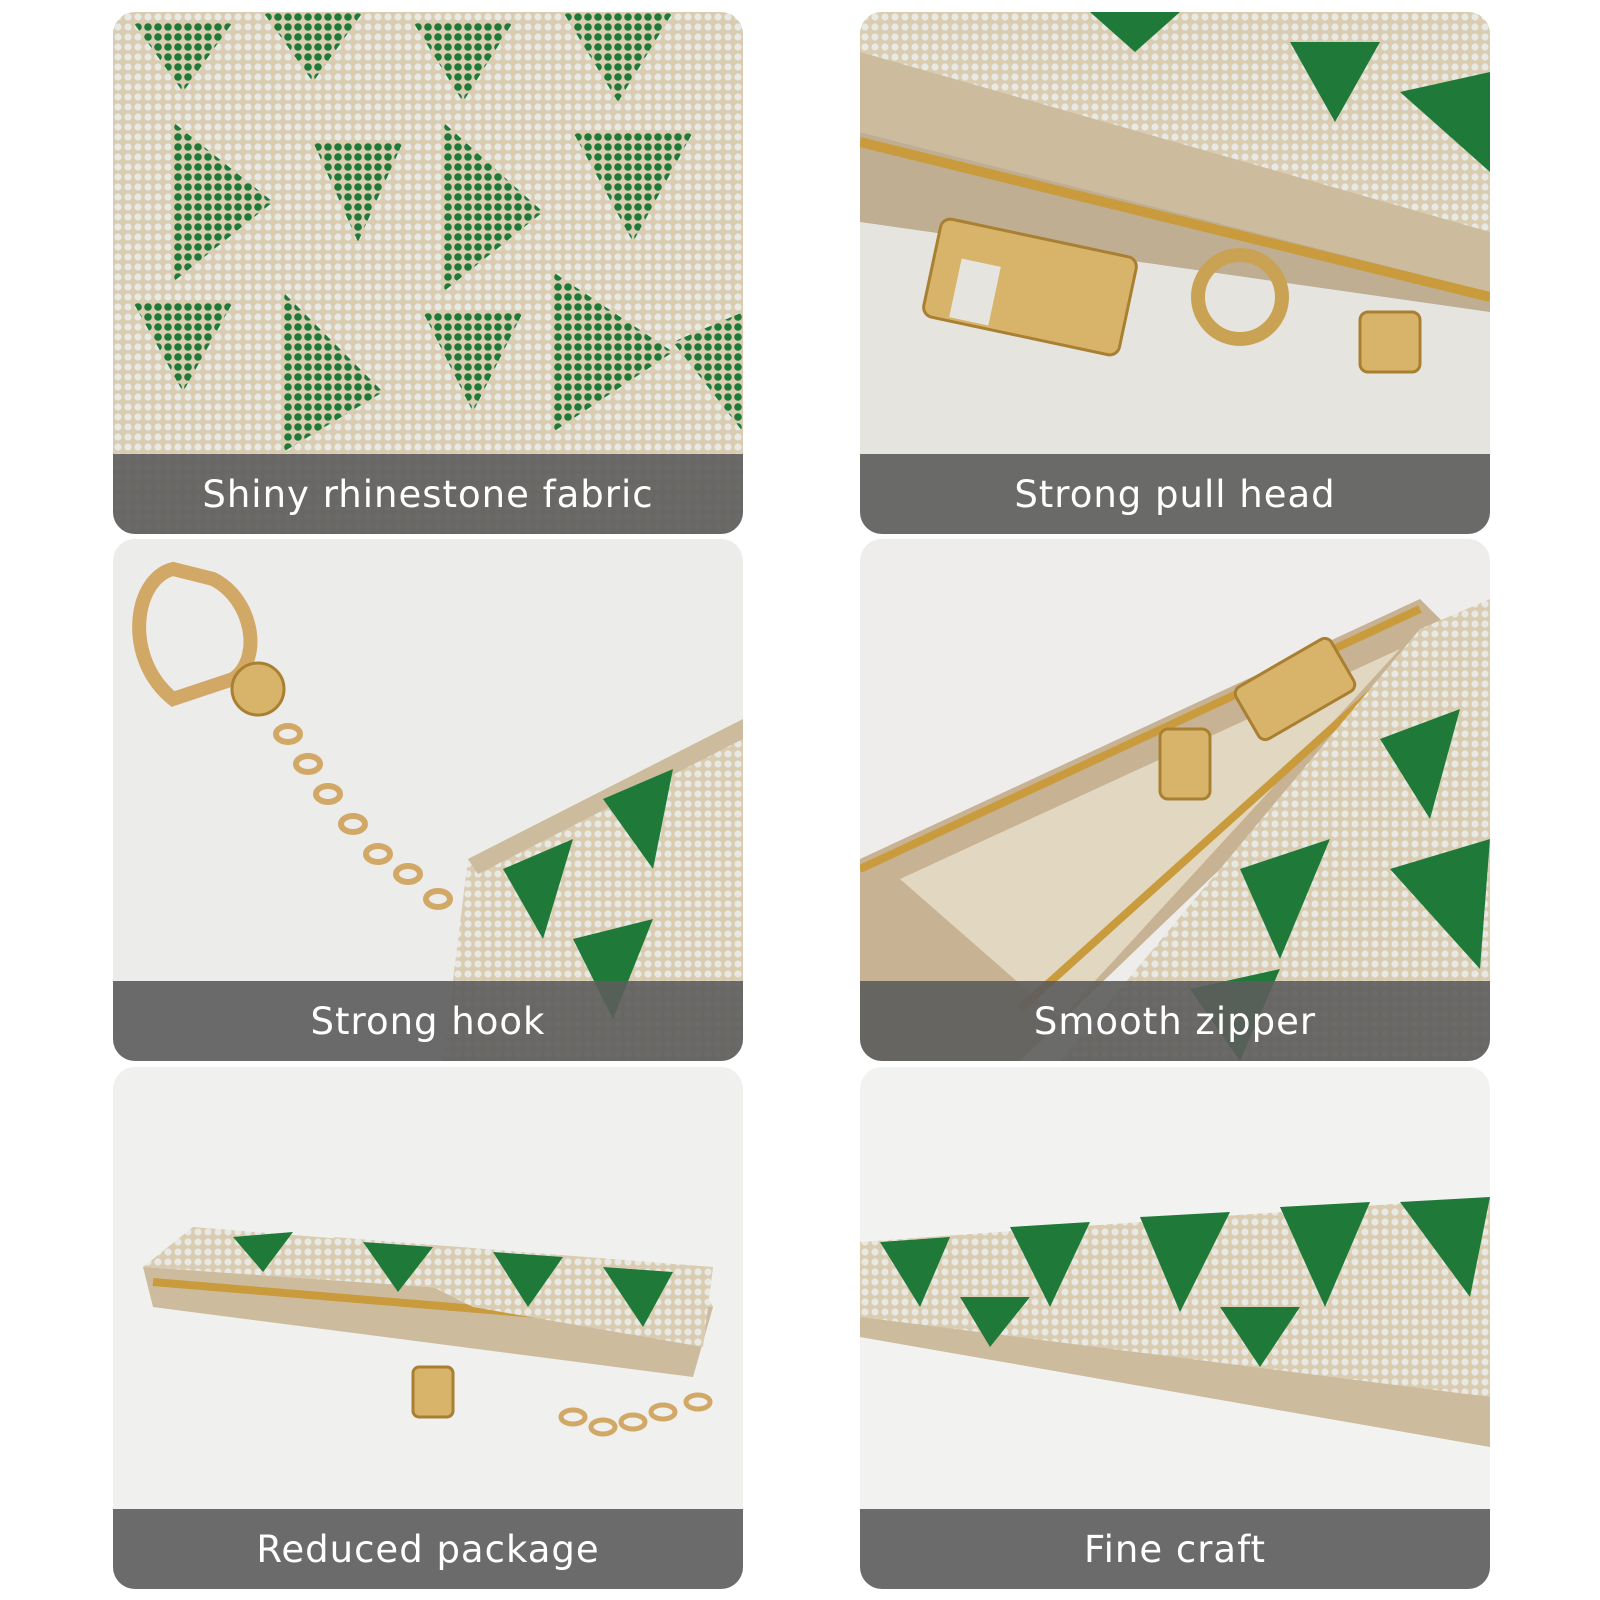 The width and height of the screenshot is (1600, 1600). What do you see at coordinates (428, 1328) in the screenshot?
I see `panel-package: Reduced package` at bounding box center [428, 1328].